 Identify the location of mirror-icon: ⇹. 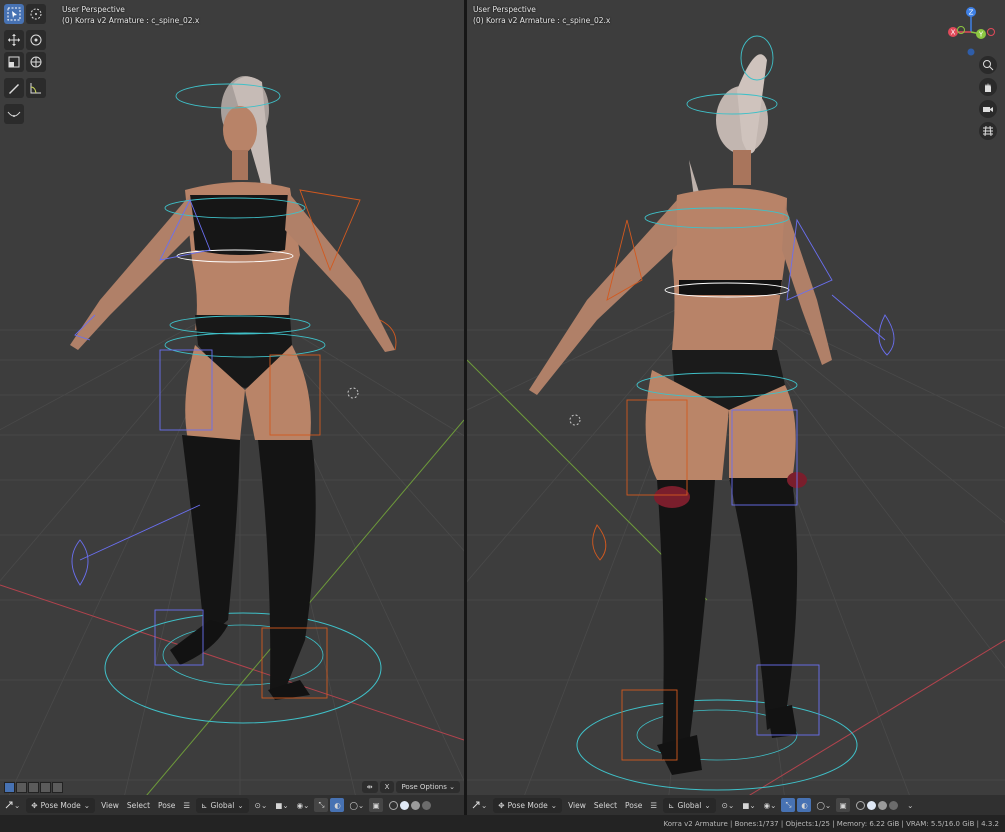
(369, 787).